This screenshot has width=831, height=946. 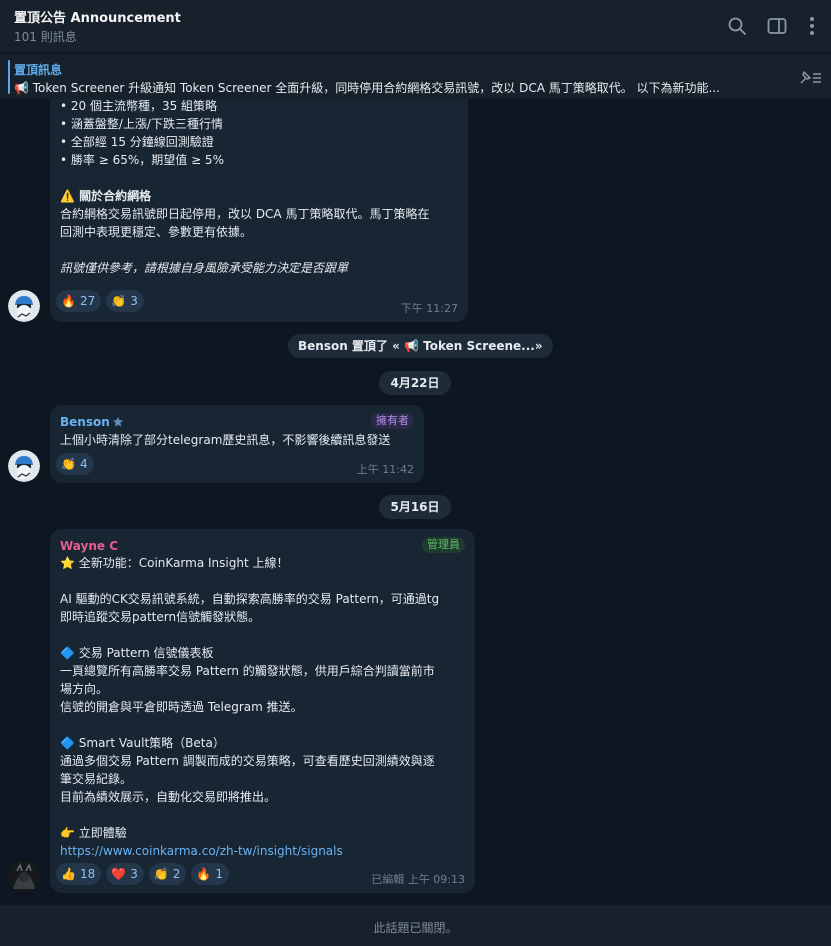 I want to click on bullet-line: • 20 個主流幣種，35 組策略, so click(x=139, y=106).